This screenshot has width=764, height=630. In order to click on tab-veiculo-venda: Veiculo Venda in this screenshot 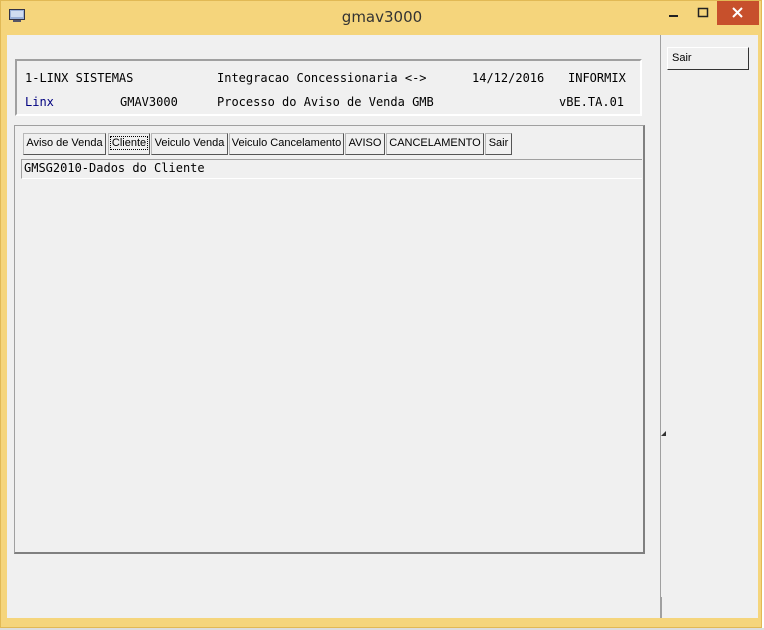, I will do `click(189, 144)`.